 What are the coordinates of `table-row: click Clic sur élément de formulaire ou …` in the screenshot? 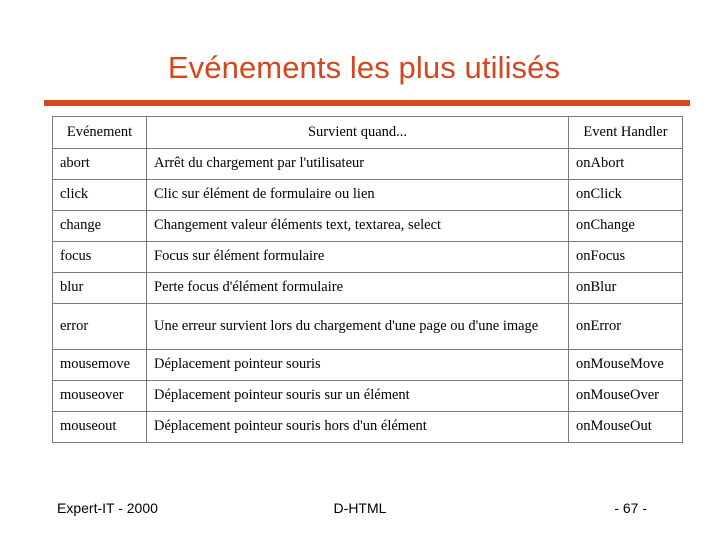 It's located at (367, 195).